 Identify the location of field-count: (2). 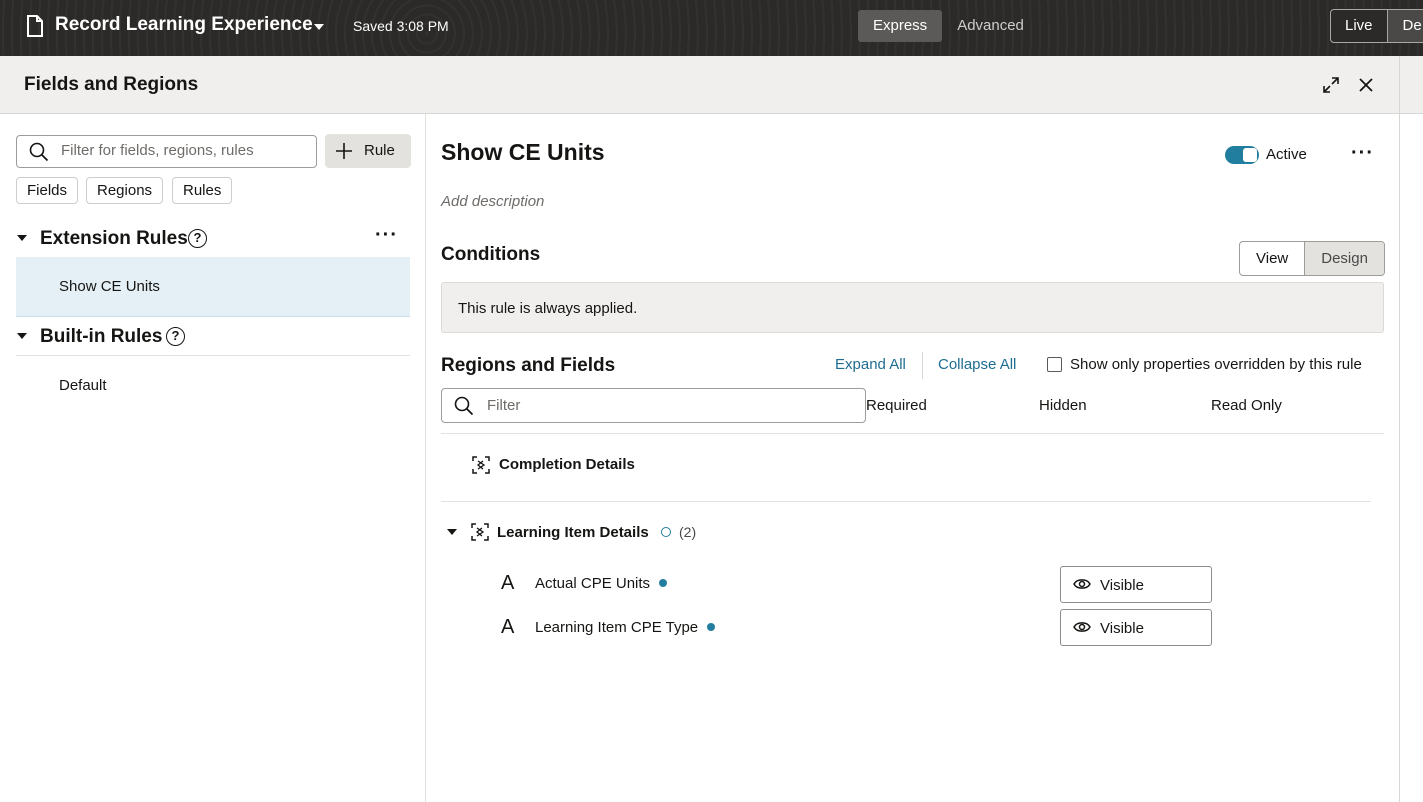
(688, 532).